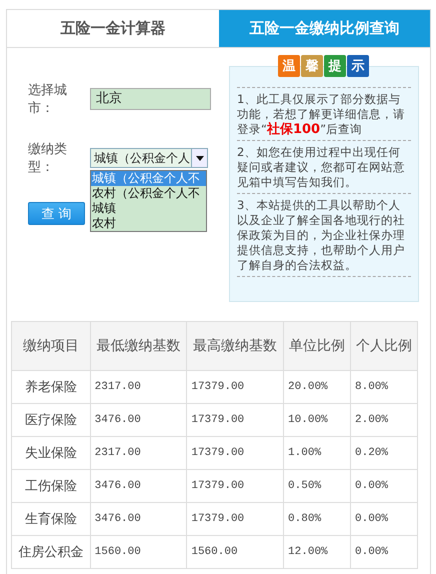 The height and width of the screenshot is (574, 436). What do you see at coordinates (358, 66) in the screenshot?
I see `tip-title-tile: 示` at bounding box center [358, 66].